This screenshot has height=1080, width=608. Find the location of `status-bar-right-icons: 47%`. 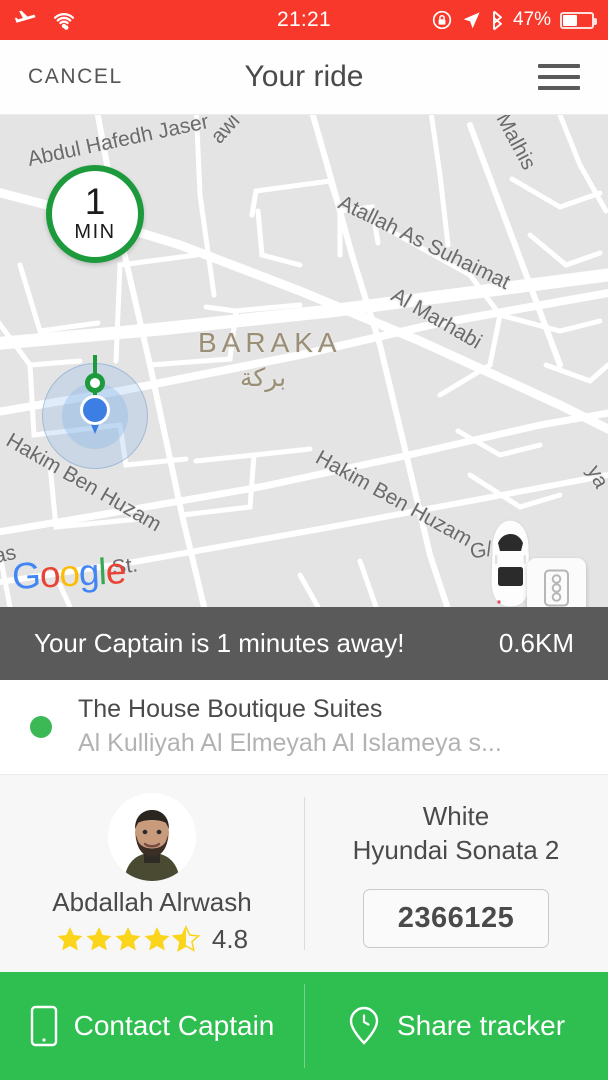

status-bar-right-icons: 47% is located at coordinates (514, 20).